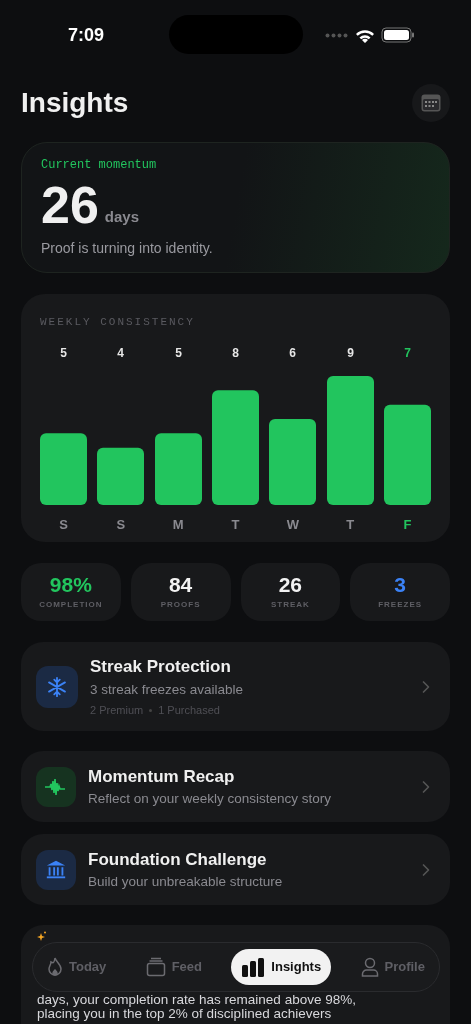  What do you see at coordinates (122, 216) in the screenshot?
I see `momentum-unit: days` at bounding box center [122, 216].